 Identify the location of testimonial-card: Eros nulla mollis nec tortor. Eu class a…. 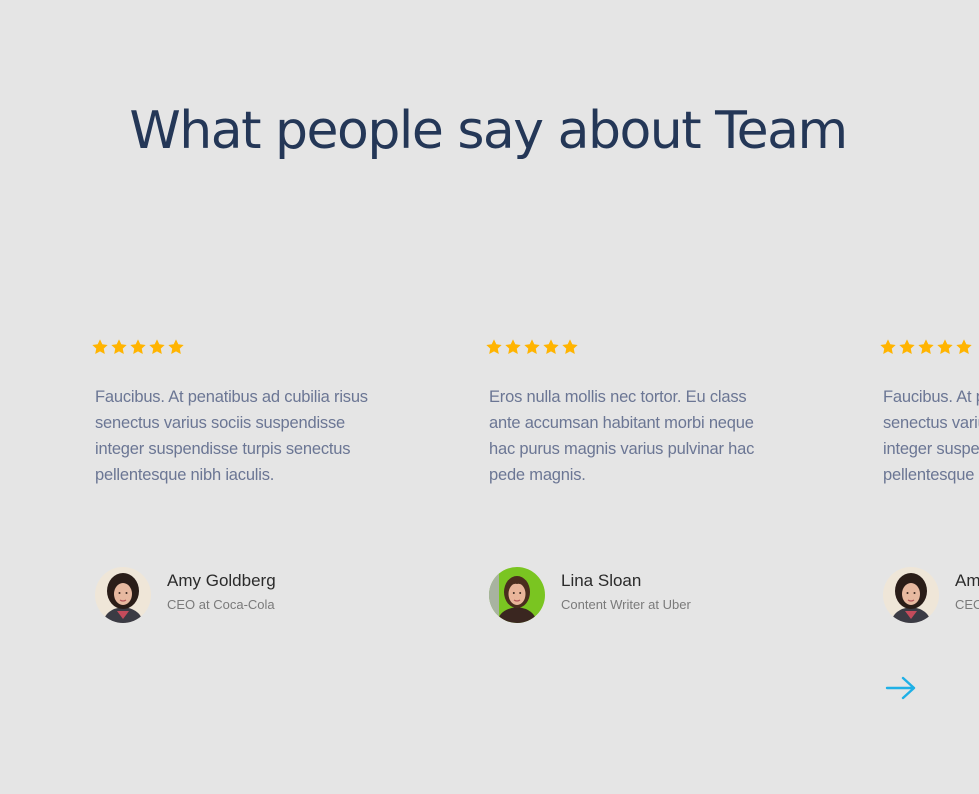
(635, 488).